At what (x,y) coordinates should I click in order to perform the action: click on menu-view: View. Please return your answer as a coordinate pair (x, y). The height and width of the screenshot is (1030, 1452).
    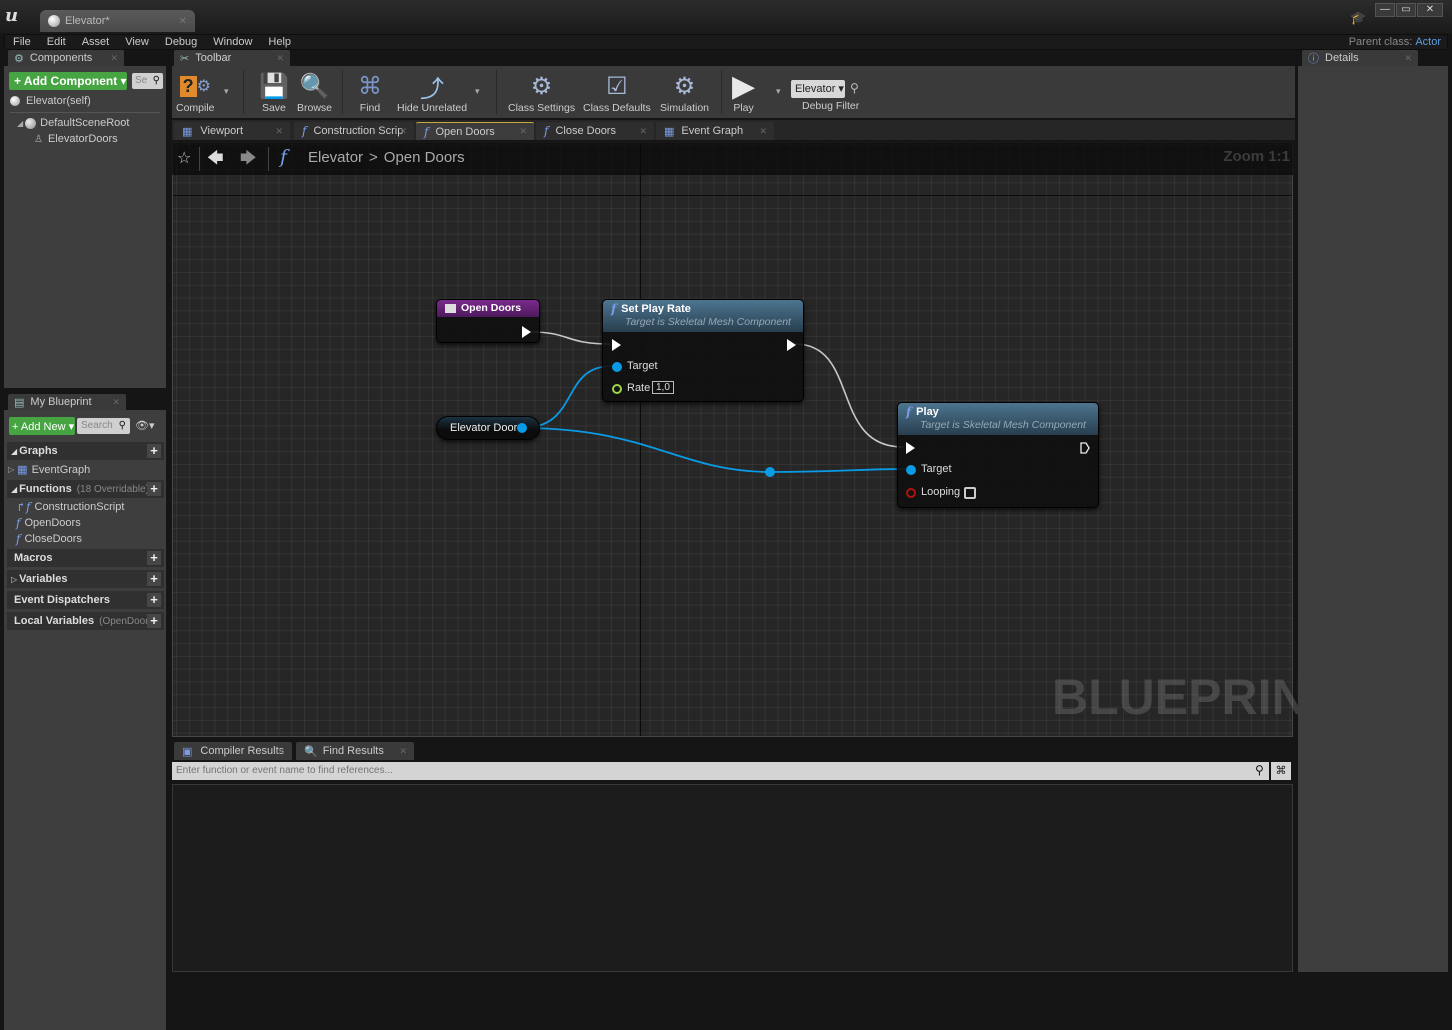
    Looking at the image, I should click on (137, 42).